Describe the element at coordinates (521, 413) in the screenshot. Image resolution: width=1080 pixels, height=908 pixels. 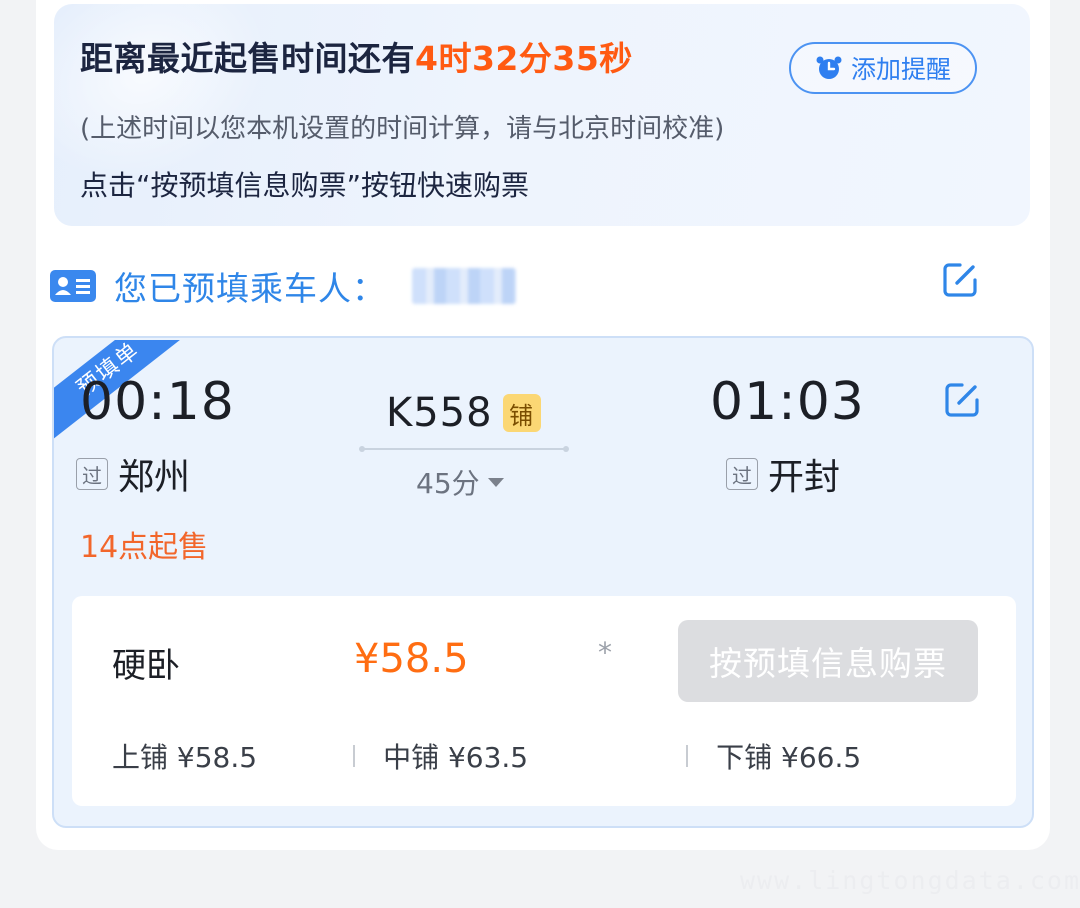
I see `sleeper-badge: 铺` at that location.